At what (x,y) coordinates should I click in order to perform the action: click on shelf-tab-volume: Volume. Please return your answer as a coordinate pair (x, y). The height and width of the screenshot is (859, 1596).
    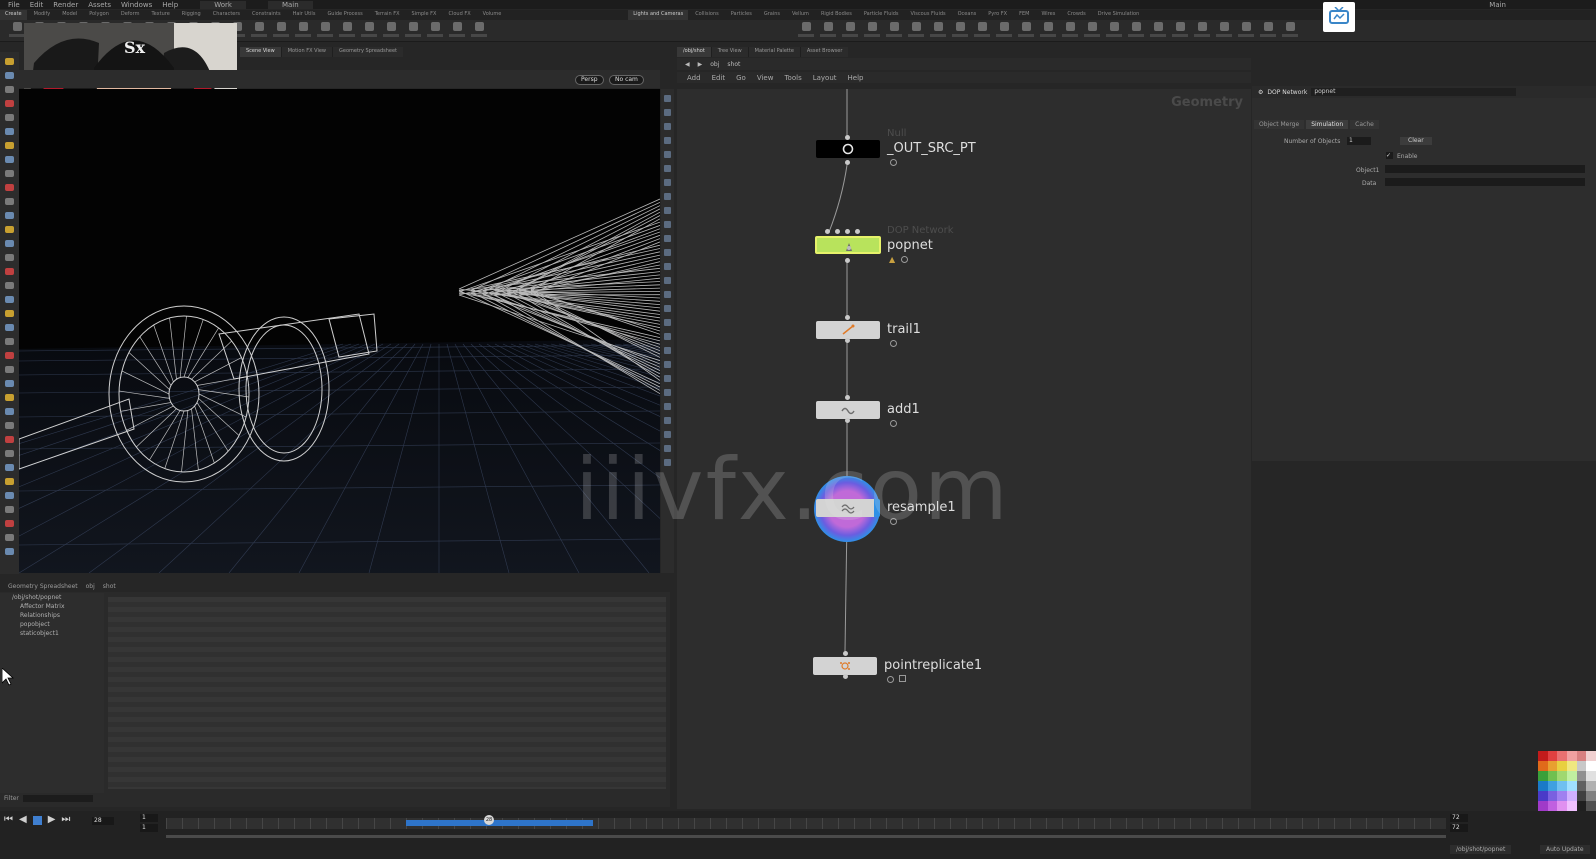
    Looking at the image, I should click on (492, 15).